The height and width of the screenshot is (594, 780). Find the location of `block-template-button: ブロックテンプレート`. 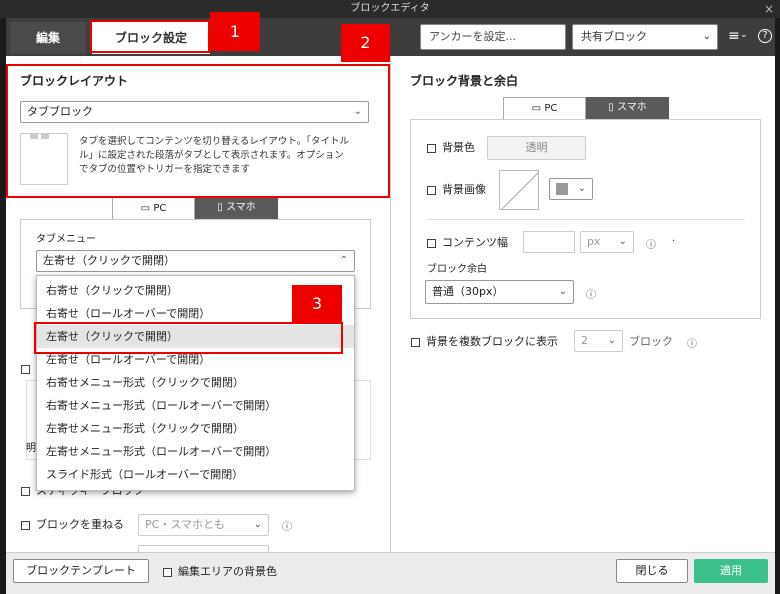

block-template-button: ブロックテンプレート is located at coordinates (81, 571).